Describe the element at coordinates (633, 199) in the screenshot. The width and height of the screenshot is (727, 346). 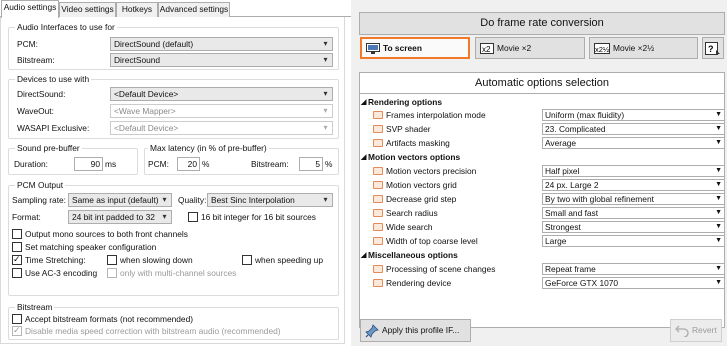
I see `option-value-select: By two with global refinement ▼` at that location.